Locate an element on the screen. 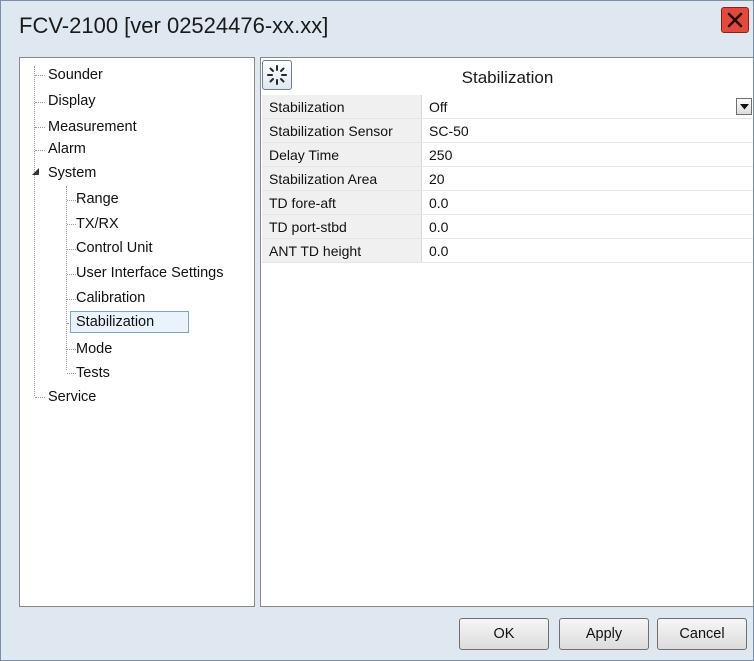 The width and height of the screenshot is (754, 661). close-x-icon is located at coordinates (735, 20).